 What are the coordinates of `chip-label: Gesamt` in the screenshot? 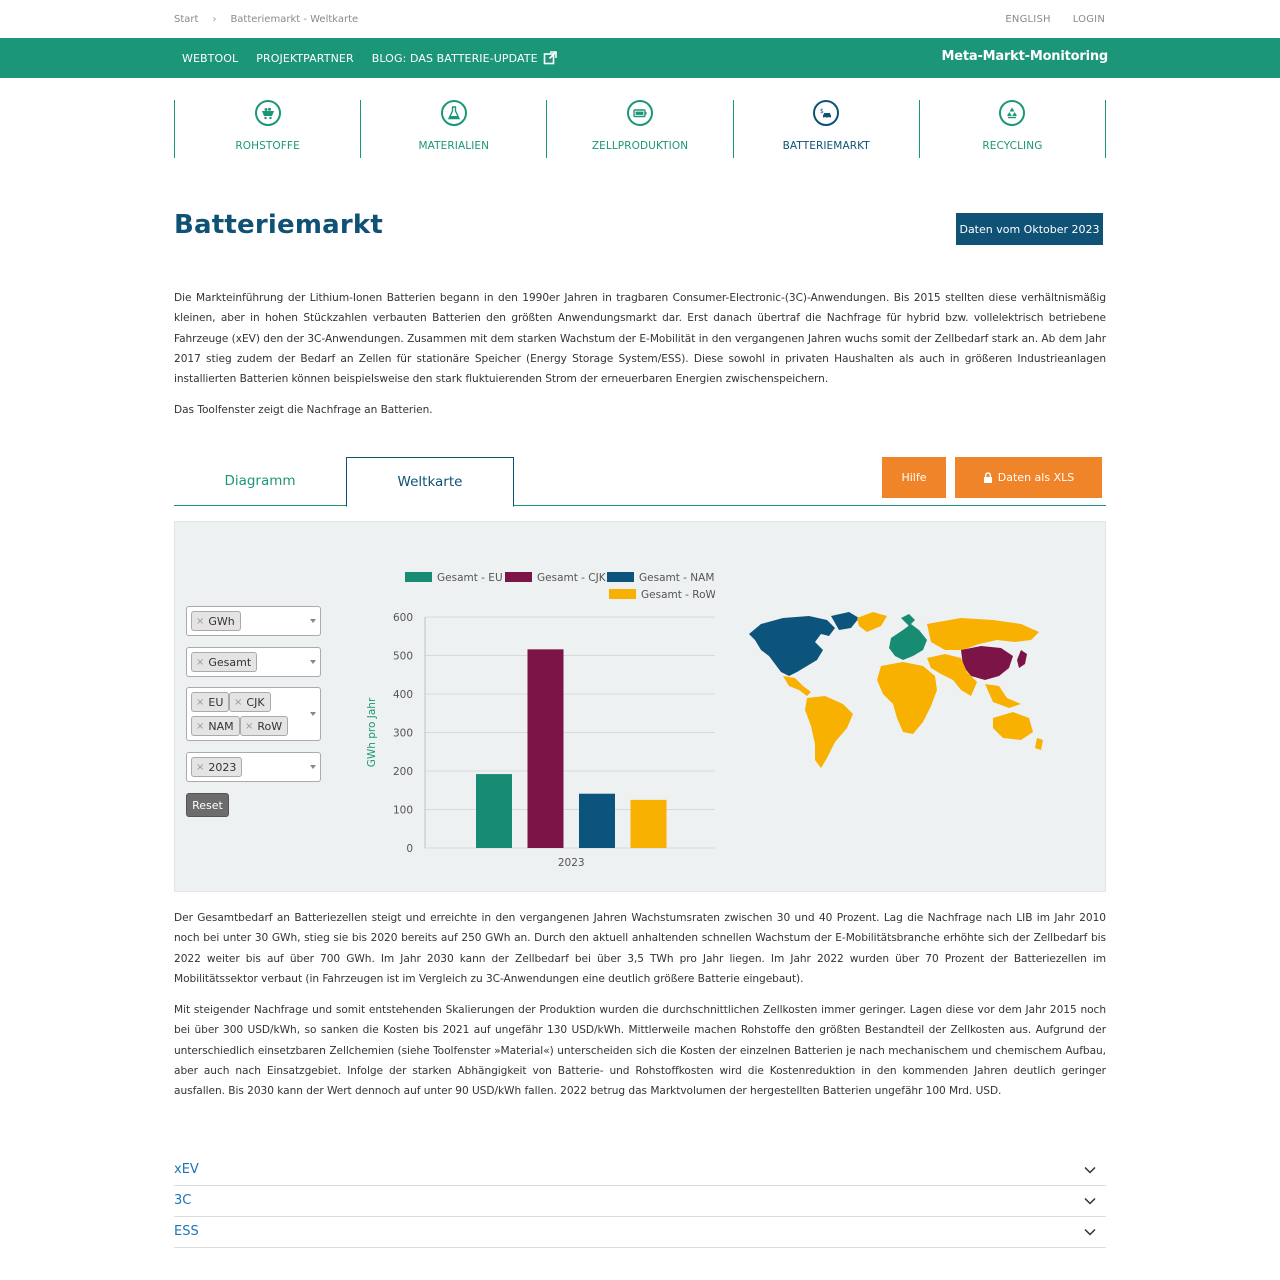 It's located at (230, 662).